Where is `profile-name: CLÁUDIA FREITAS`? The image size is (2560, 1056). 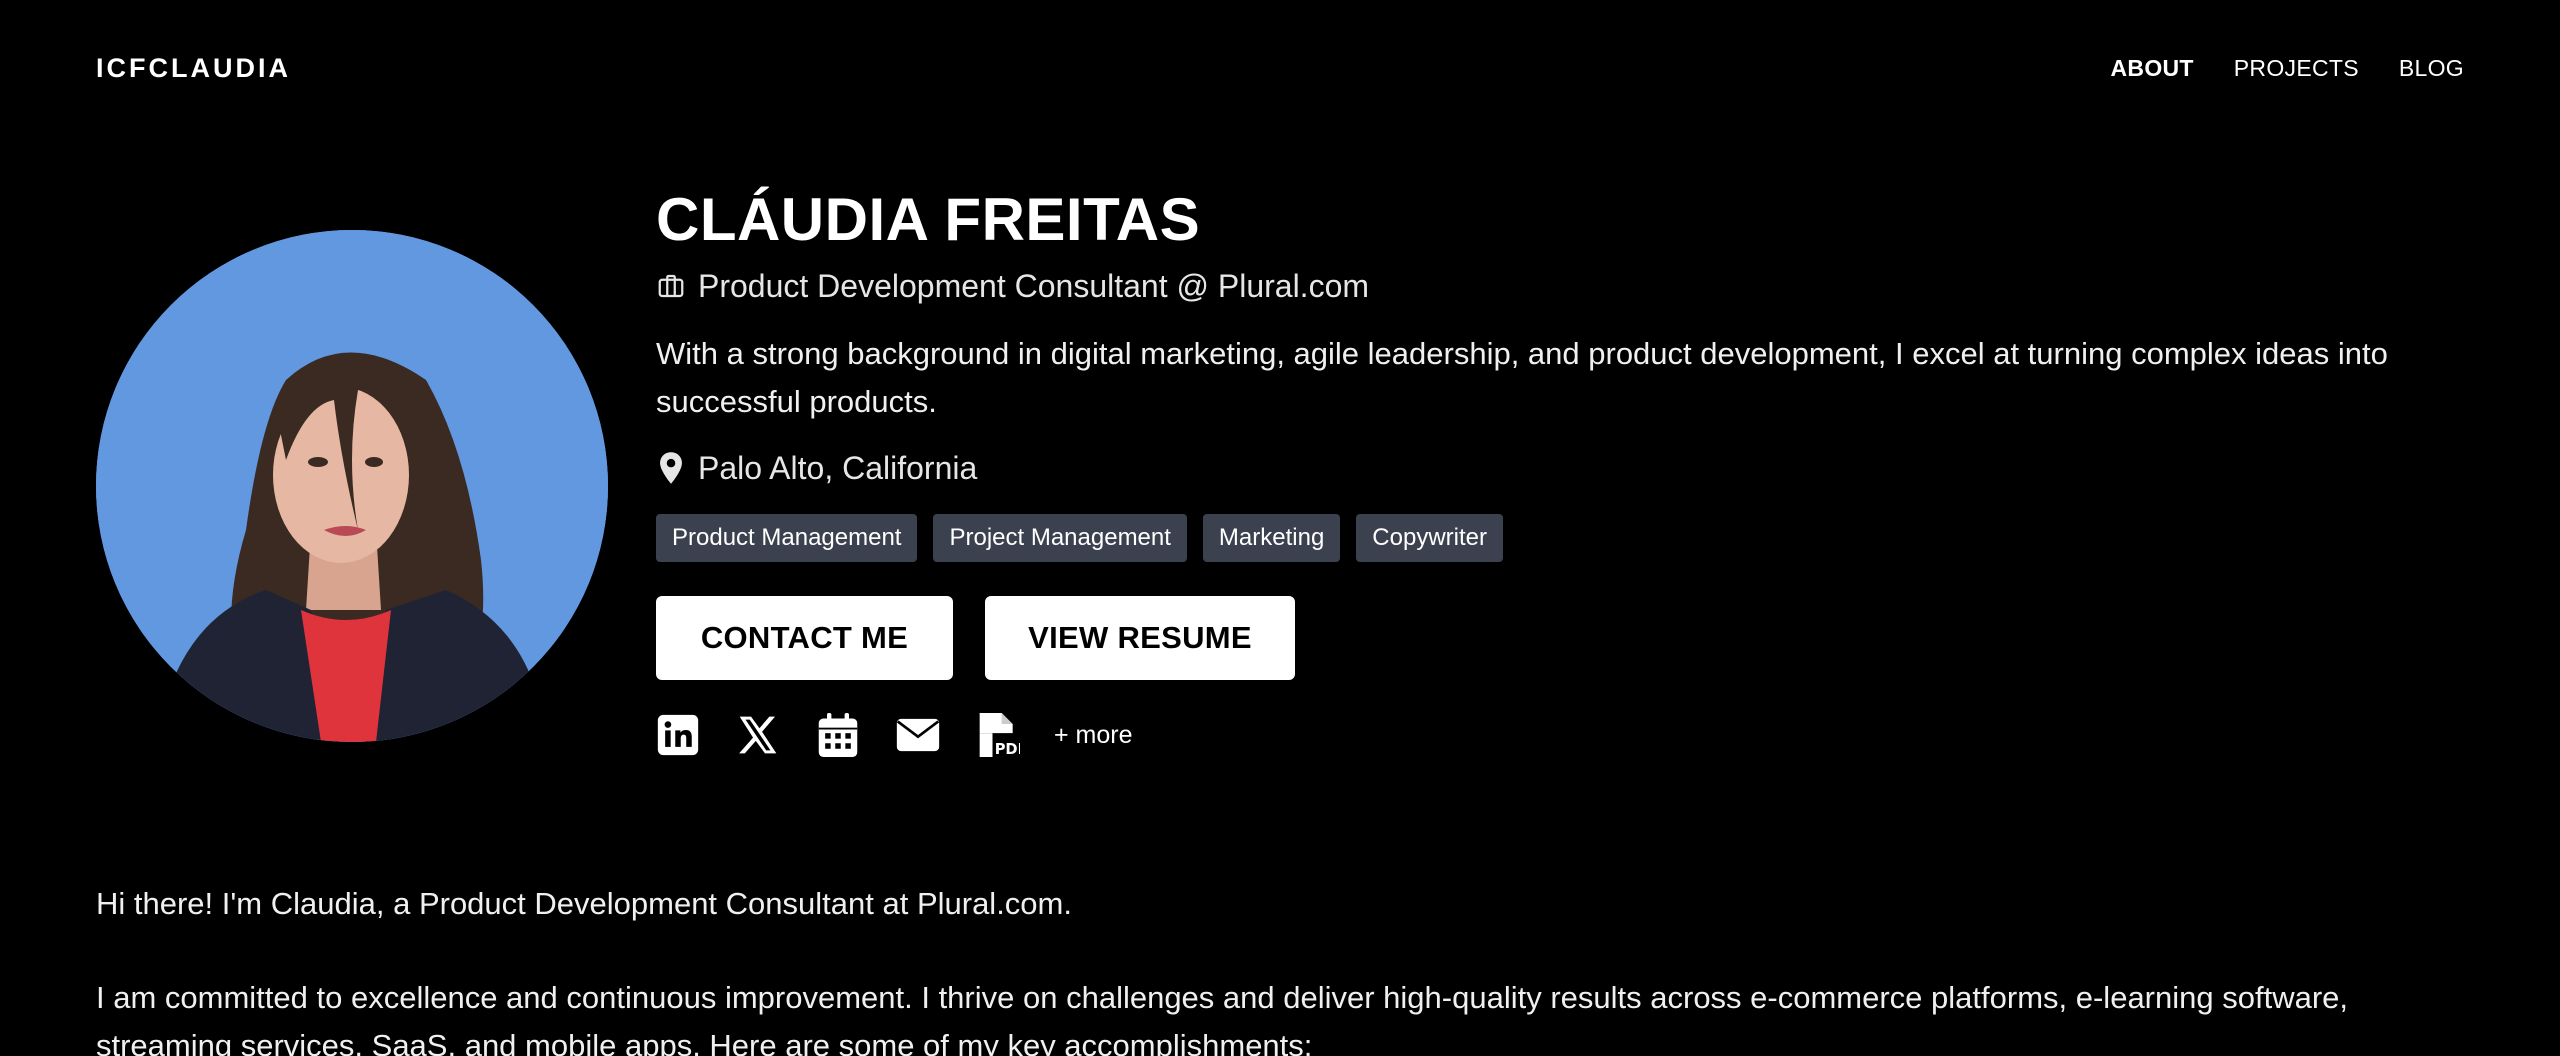 profile-name: CLÁUDIA FREITAS is located at coordinates (928, 219).